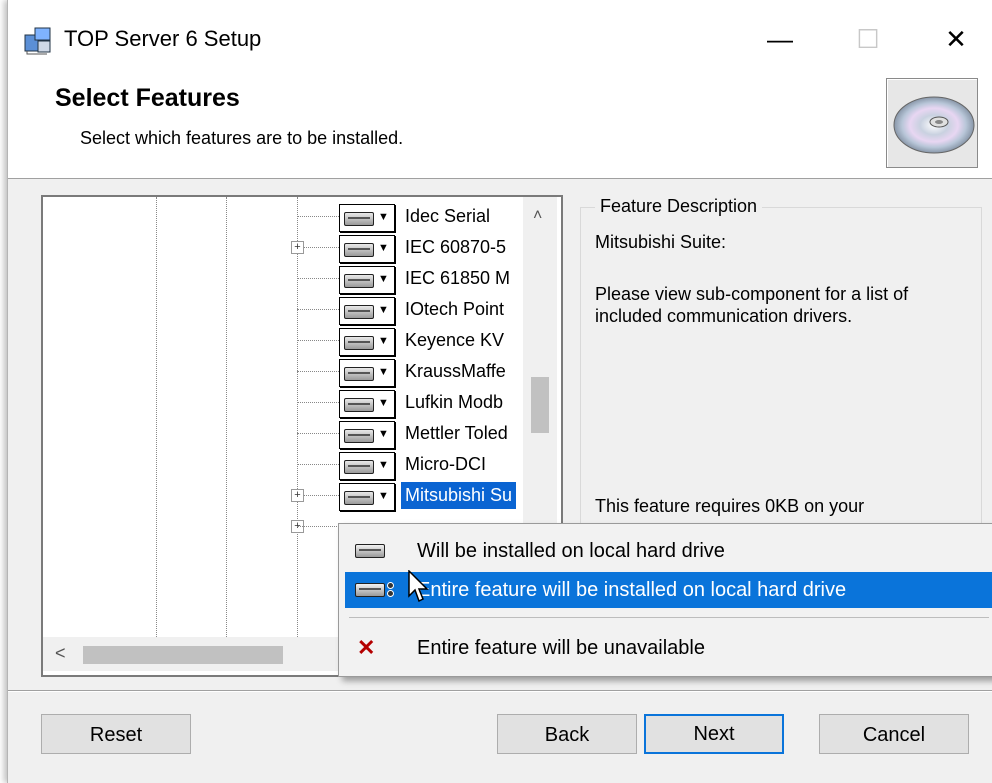 The image size is (992, 783). What do you see at coordinates (163, 38) in the screenshot?
I see `window-title: TOP Server 6 Setup` at bounding box center [163, 38].